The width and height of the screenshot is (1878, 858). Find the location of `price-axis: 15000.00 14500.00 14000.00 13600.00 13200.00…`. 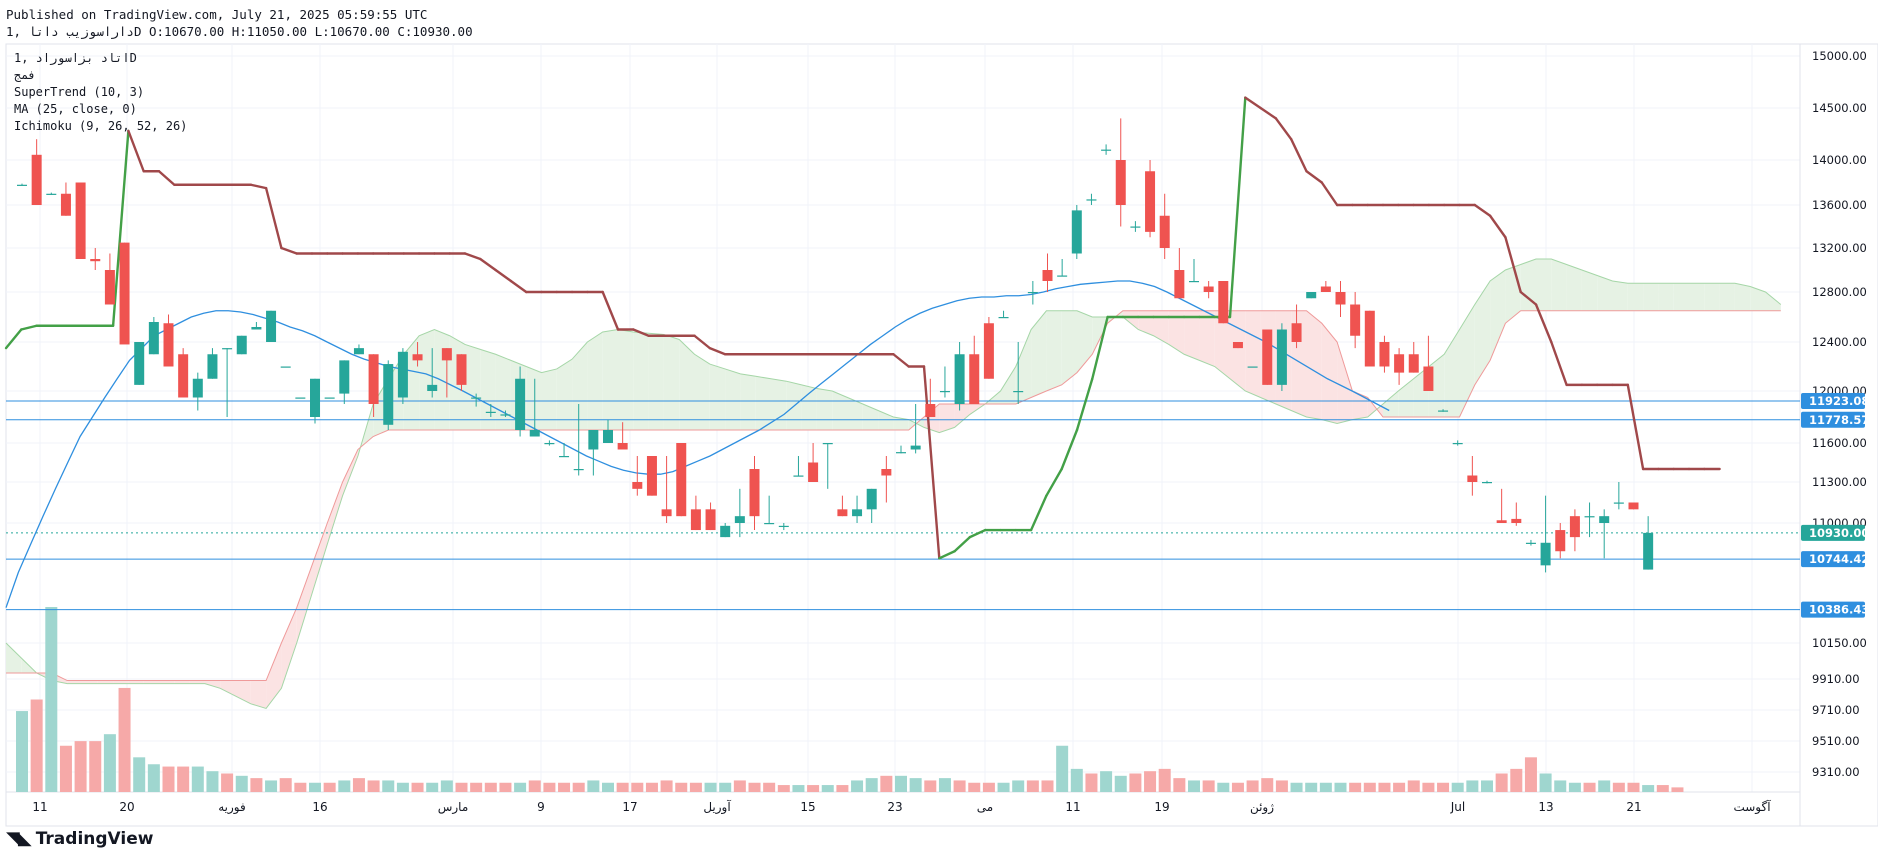

price-axis: 15000.00 14500.00 14000.00 13600.00 13200.00… is located at coordinates (1835, 414).